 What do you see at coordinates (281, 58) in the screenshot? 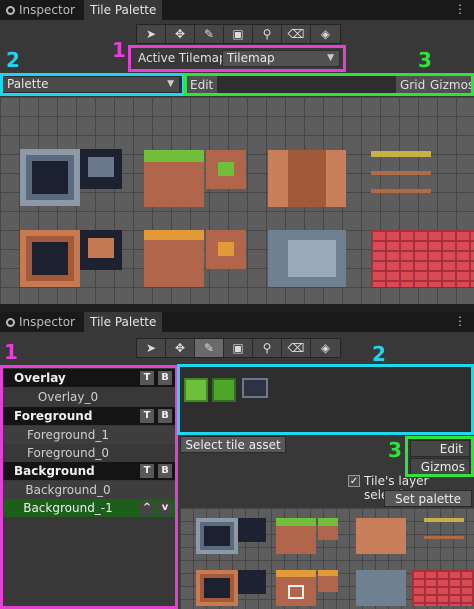
I see `active-tilemap-dropdown: Tilemap ▼` at bounding box center [281, 58].